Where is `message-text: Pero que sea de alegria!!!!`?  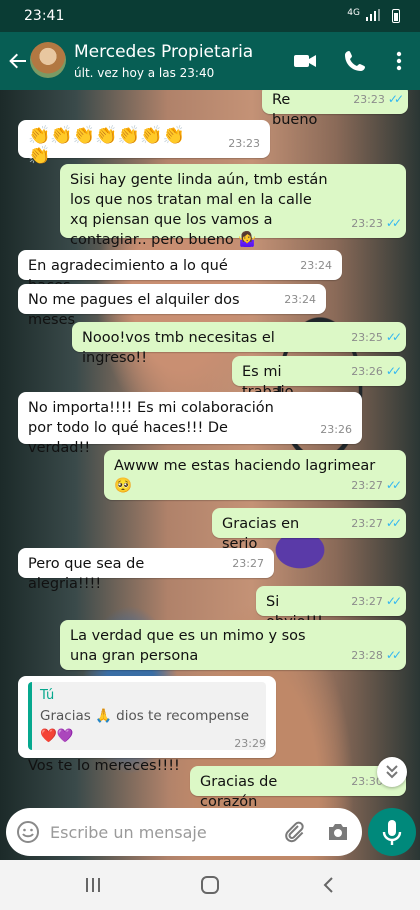 message-text: Pero que sea de alegria!!!! is located at coordinates (86, 574).